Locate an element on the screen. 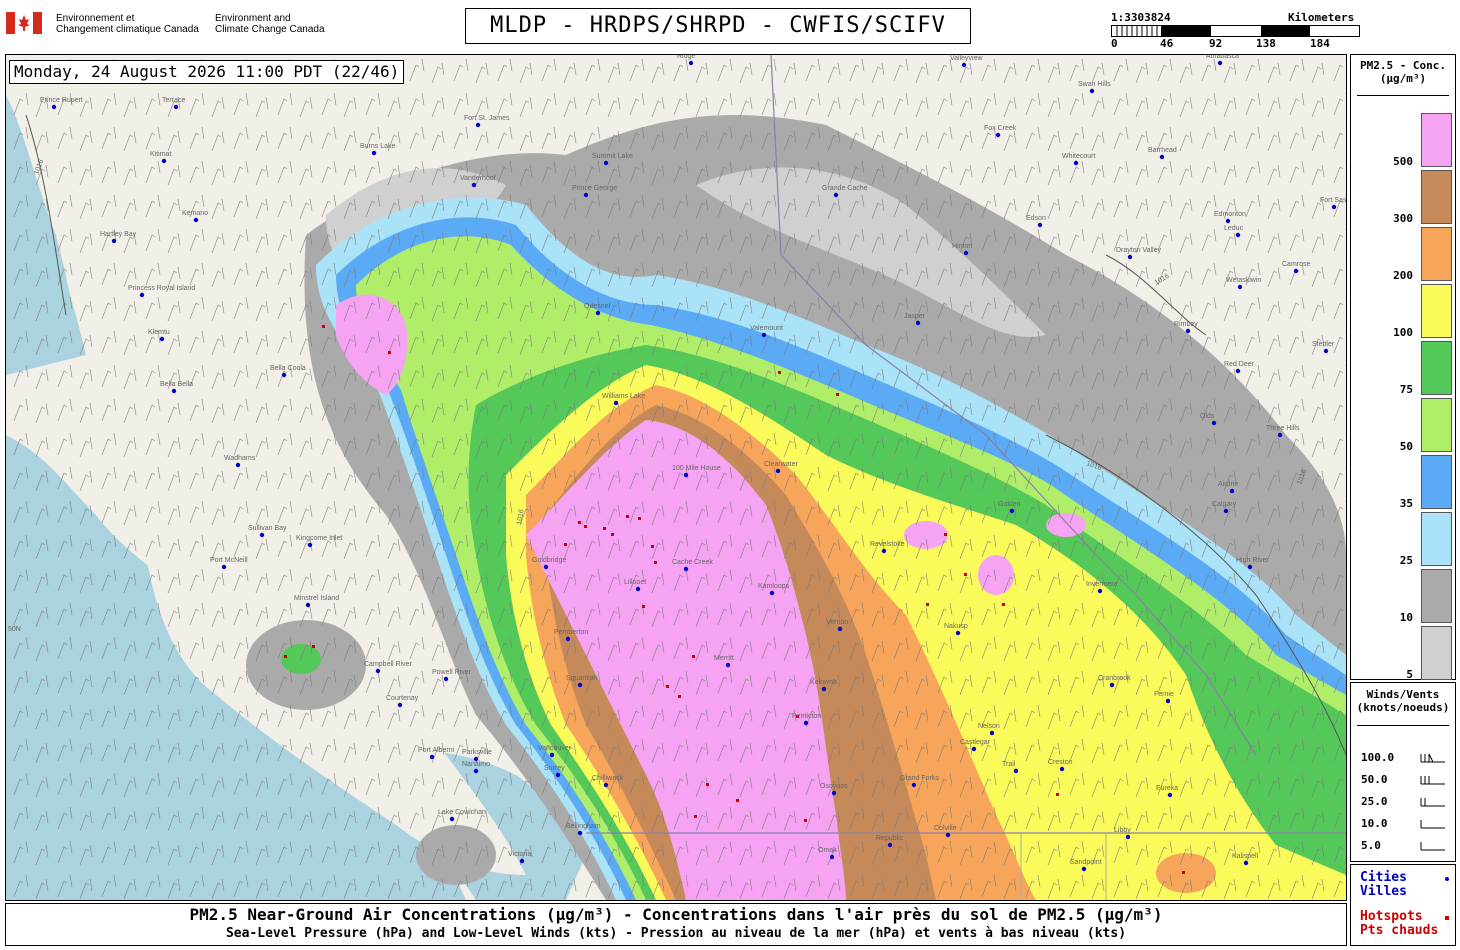  legend-value: 25 is located at coordinates (1406, 560).